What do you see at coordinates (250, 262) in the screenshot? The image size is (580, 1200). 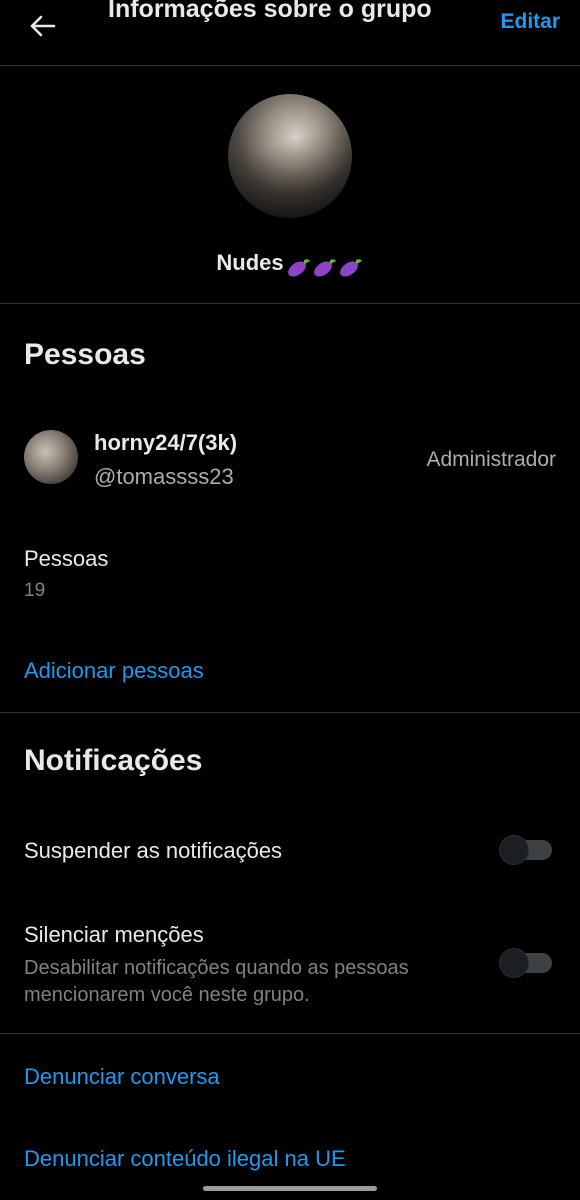 I see `group-name: Nudes` at bounding box center [250, 262].